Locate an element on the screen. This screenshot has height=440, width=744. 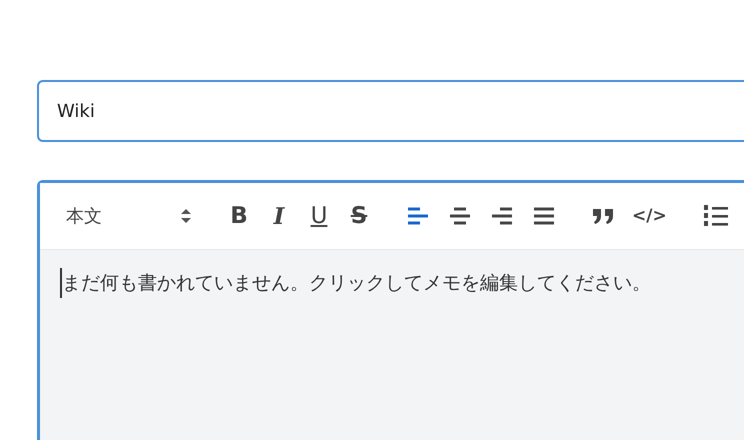
underline-button: U is located at coordinates (319, 216).